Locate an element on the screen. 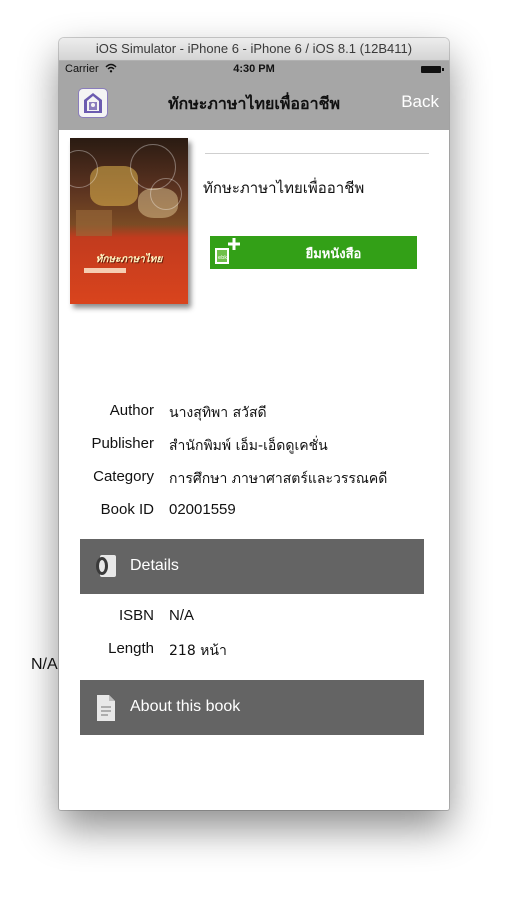 This screenshot has height=900, width=507. about-section-header: About this book is located at coordinates (252, 707).